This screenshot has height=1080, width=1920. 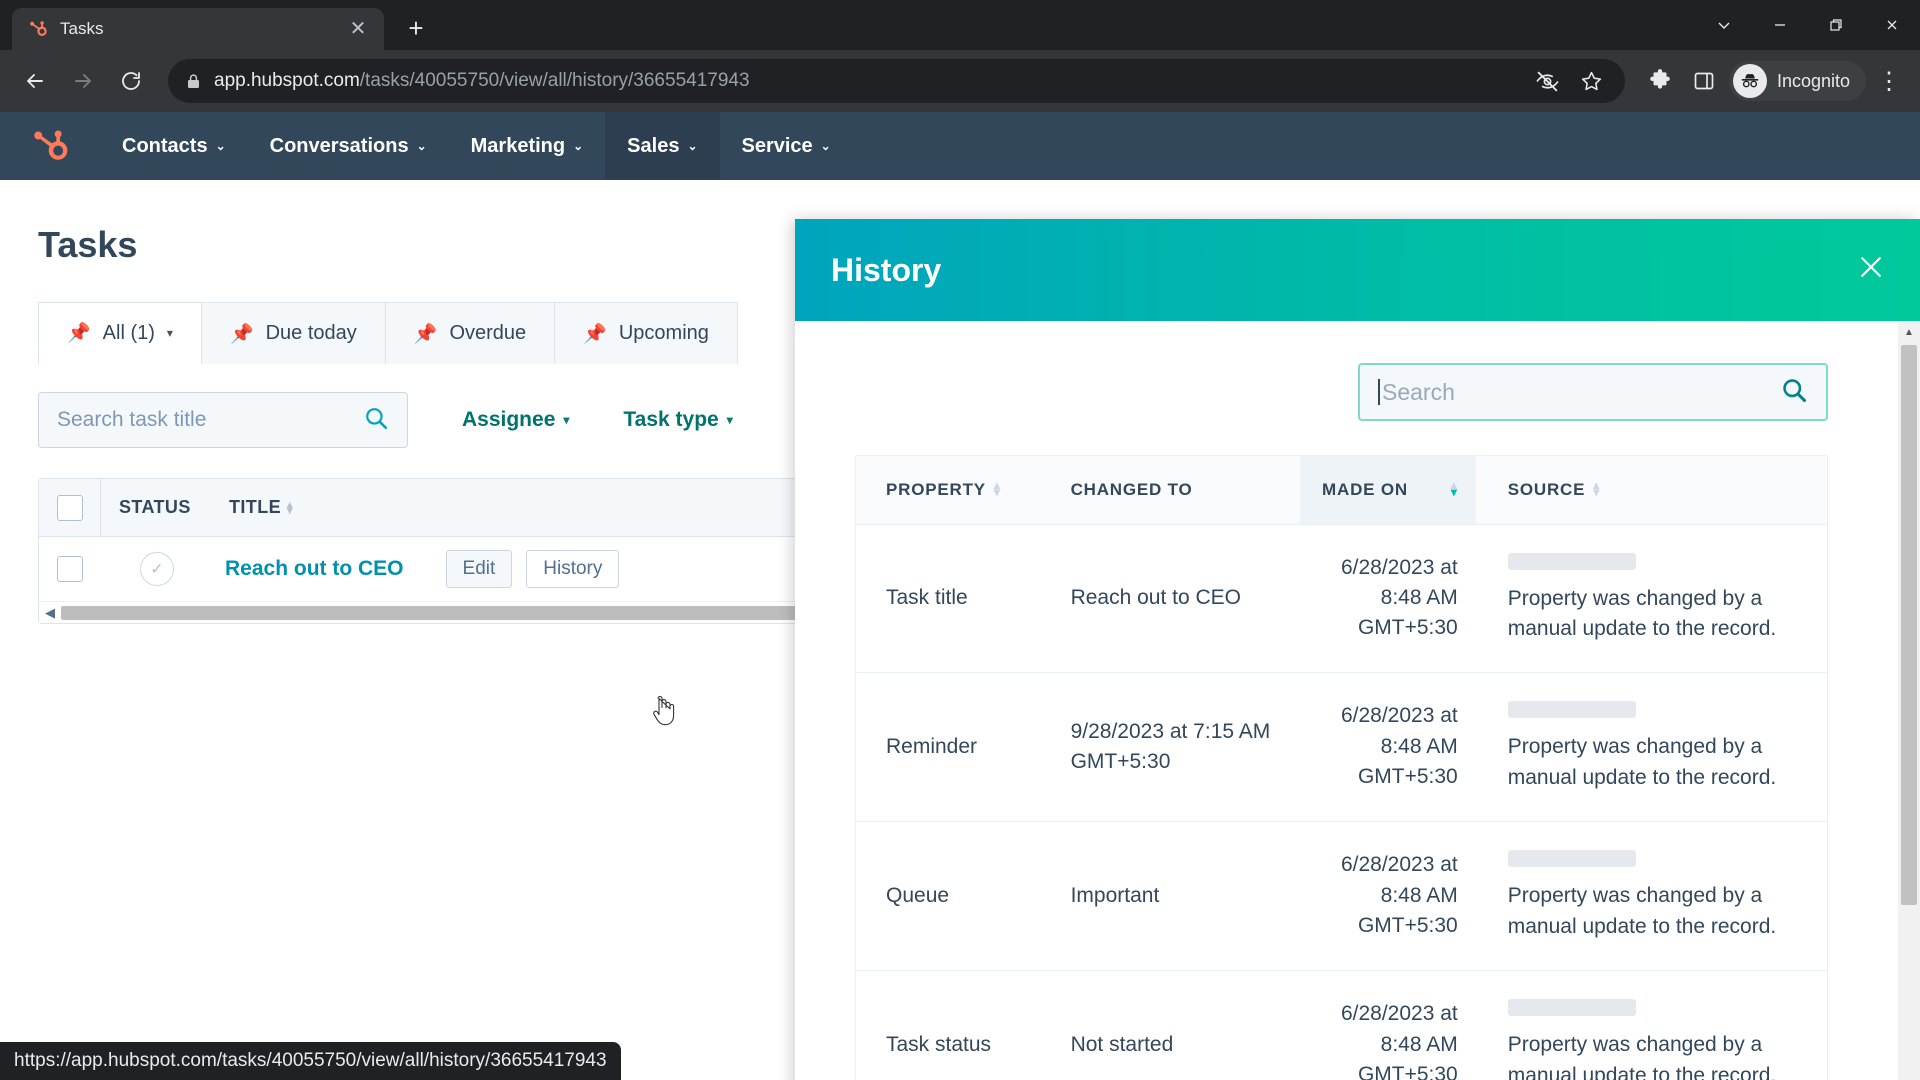 What do you see at coordinates (1797, 81) in the screenshot?
I see `profile-incognito-button: Incognito` at bounding box center [1797, 81].